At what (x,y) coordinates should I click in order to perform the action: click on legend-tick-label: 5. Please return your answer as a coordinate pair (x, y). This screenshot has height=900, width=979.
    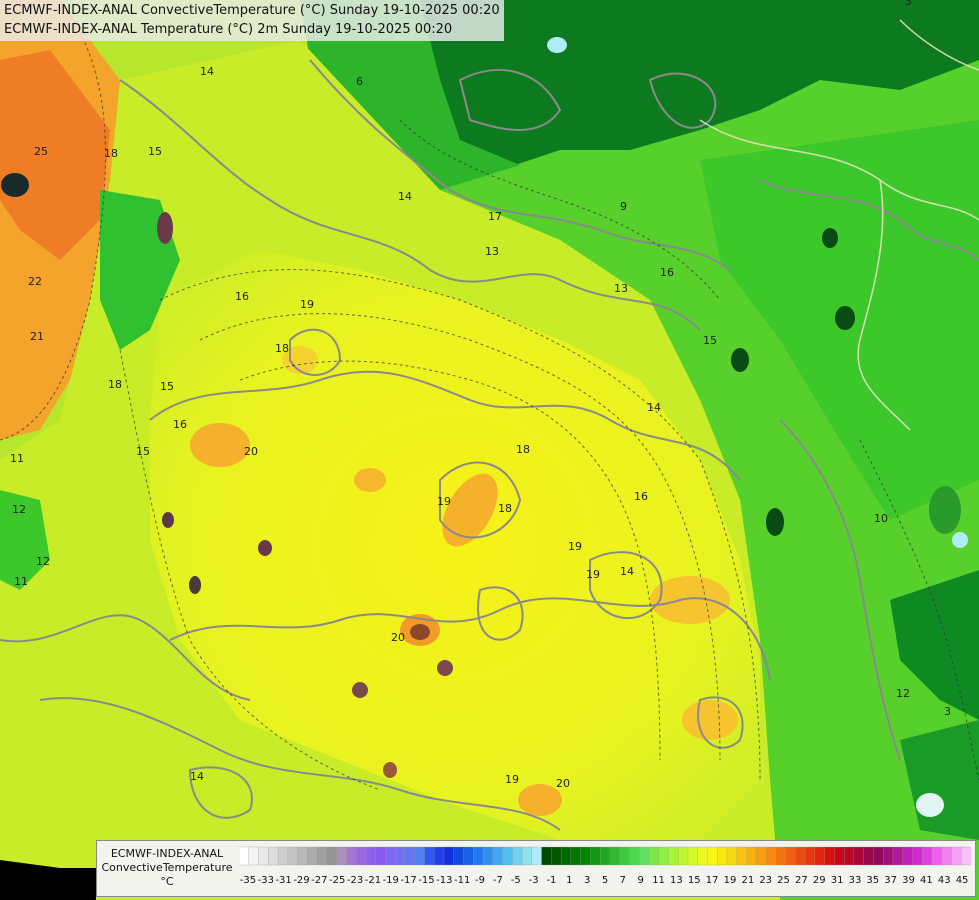
    Looking at the image, I should click on (605, 880).